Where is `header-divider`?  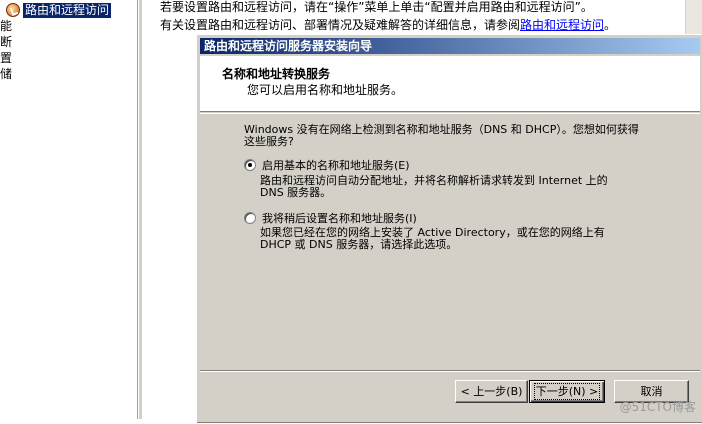 header-divider is located at coordinates (450, 113).